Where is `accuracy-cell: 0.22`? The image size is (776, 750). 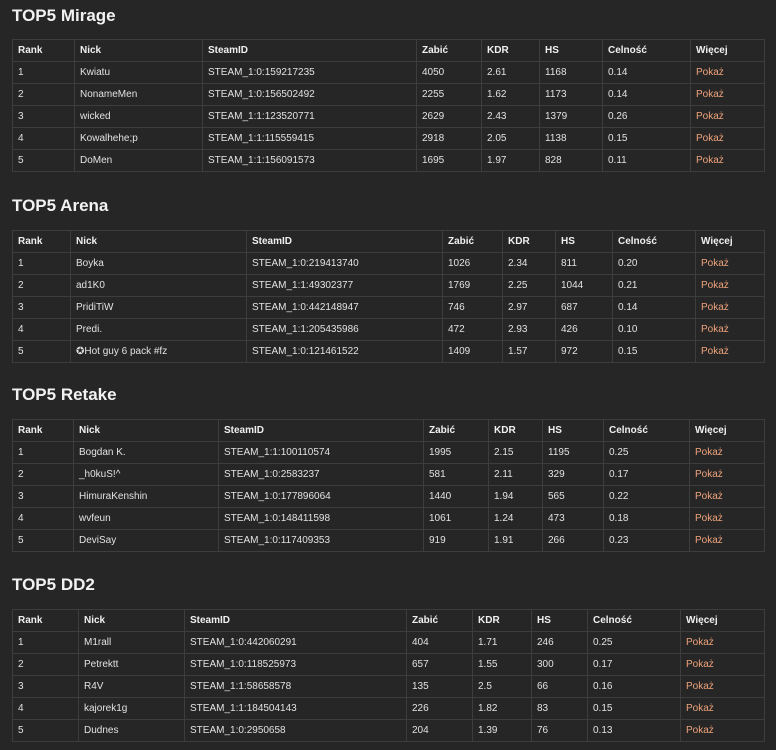
accuracy-cell: 0.22 is located at coordinates (646, 496).